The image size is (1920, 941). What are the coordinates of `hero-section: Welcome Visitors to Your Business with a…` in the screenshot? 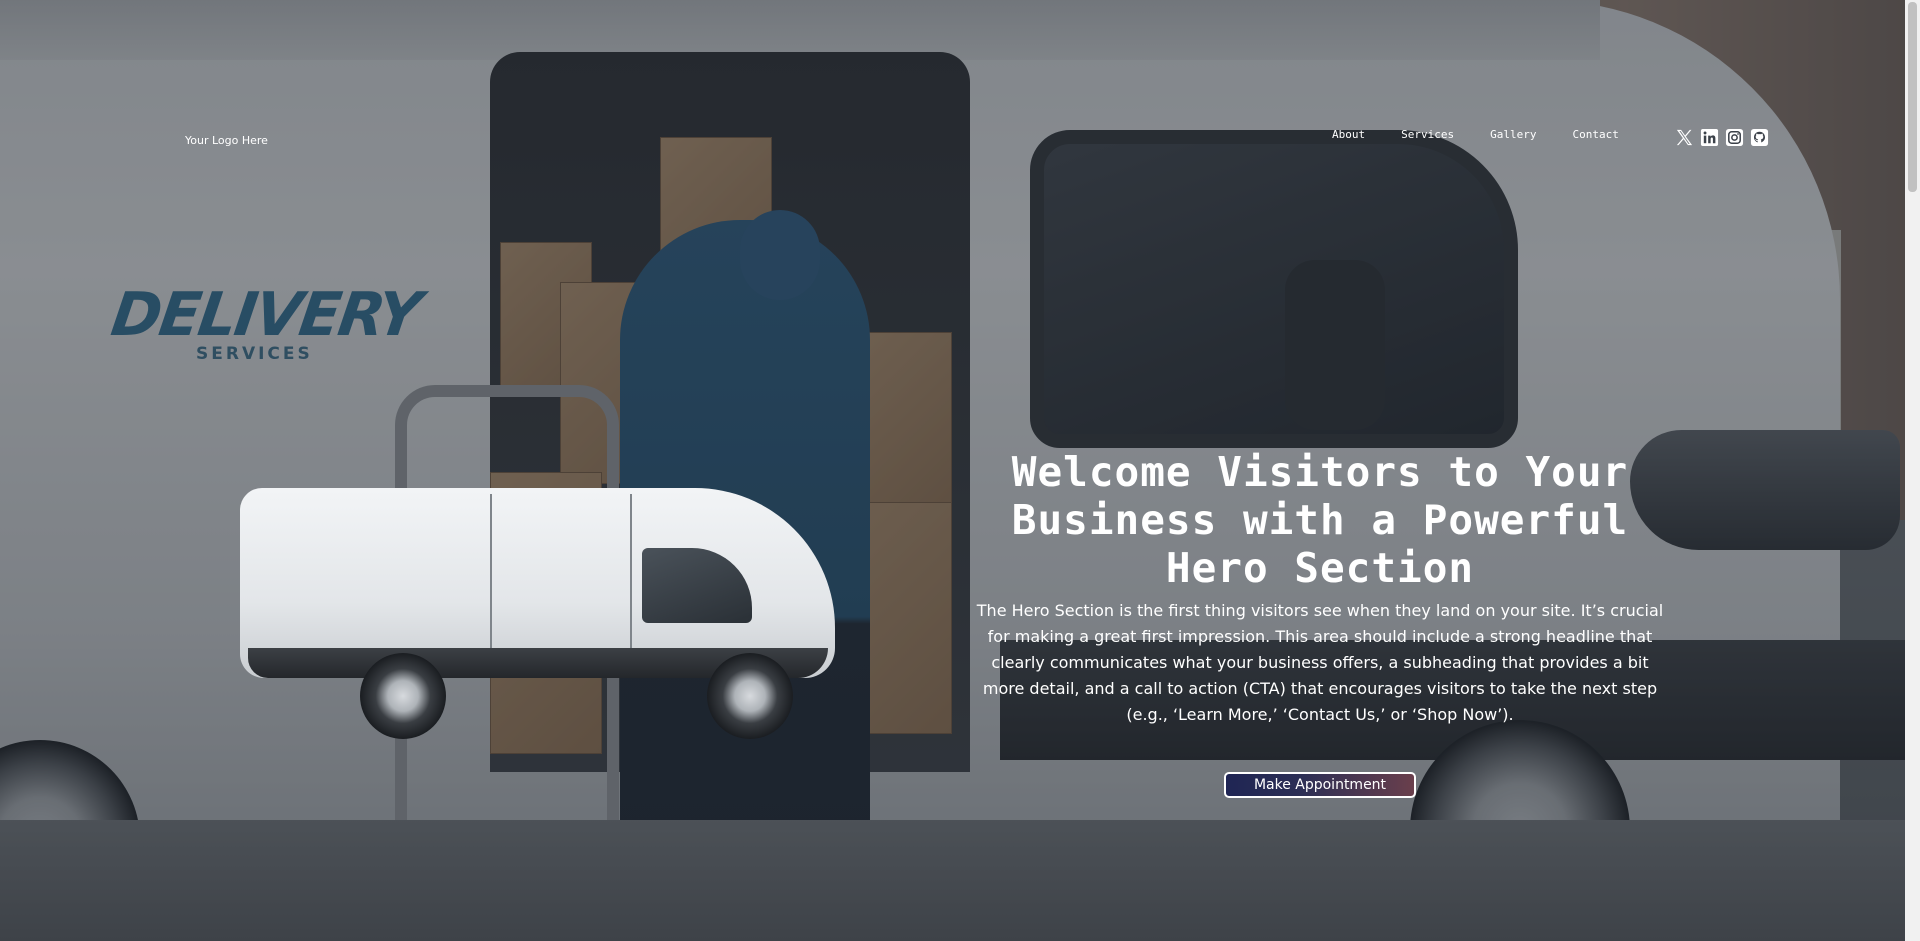 It's located at (1320, 623).